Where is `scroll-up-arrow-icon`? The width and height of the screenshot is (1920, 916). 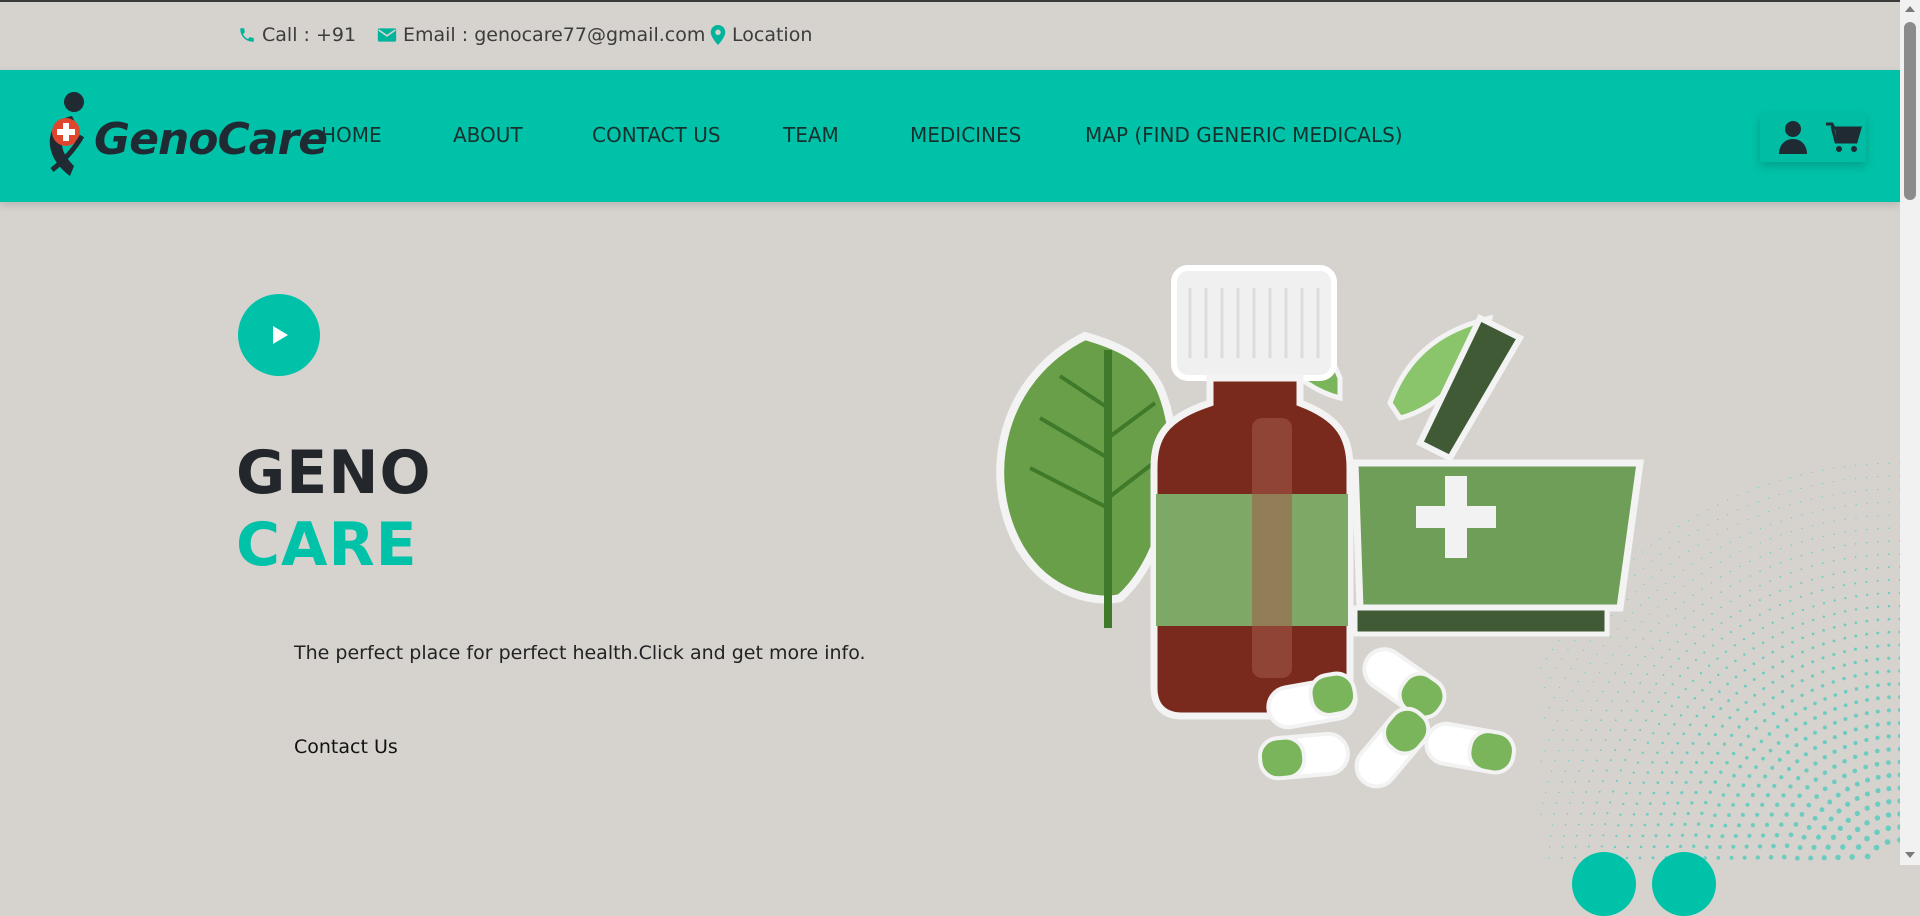 scroll-up-arrow-icon is located at coordinates (1910, 9).